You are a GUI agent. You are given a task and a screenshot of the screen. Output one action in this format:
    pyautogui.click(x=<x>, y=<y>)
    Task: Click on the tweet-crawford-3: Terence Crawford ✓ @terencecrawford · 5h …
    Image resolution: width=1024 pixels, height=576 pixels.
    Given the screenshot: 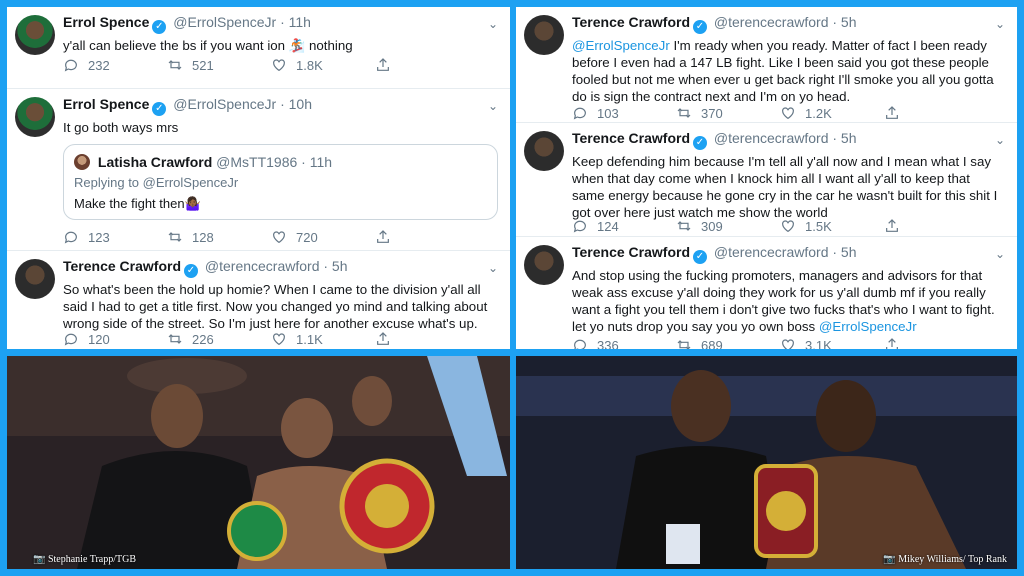 What is the action you would take?
    pyautogui.click(x=766, y=293)
    